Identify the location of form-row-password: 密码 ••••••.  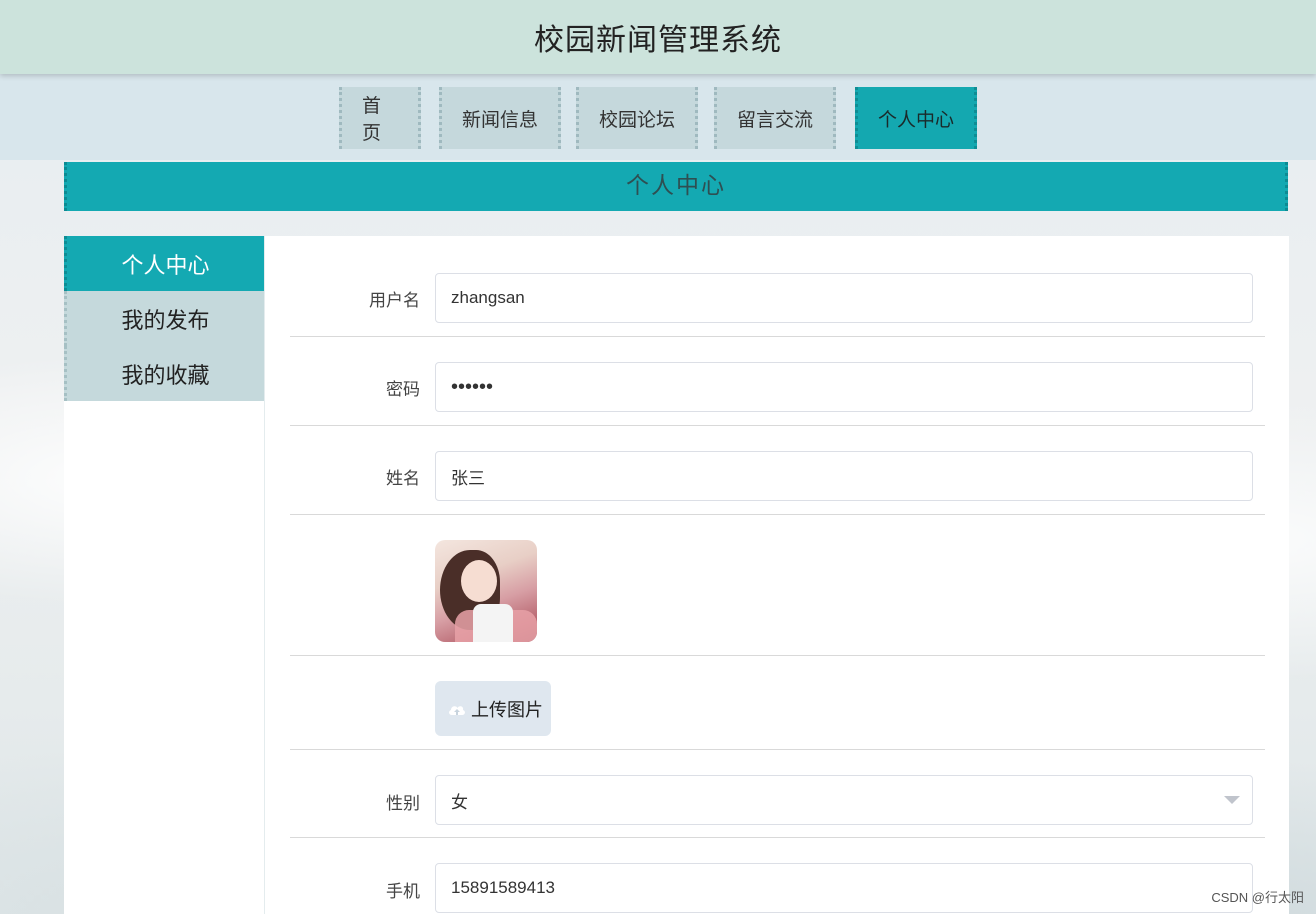
(777, 381).